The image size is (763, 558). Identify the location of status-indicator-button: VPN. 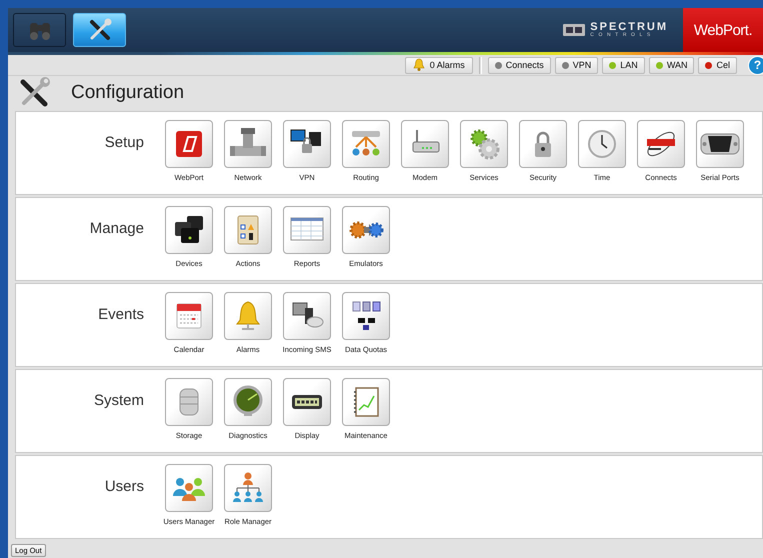
(576, 65).